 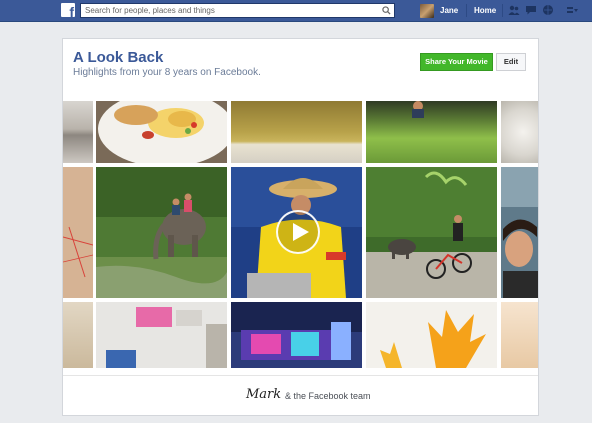 I want to click on photo-elephant-ride, so click(x=161, y=232).